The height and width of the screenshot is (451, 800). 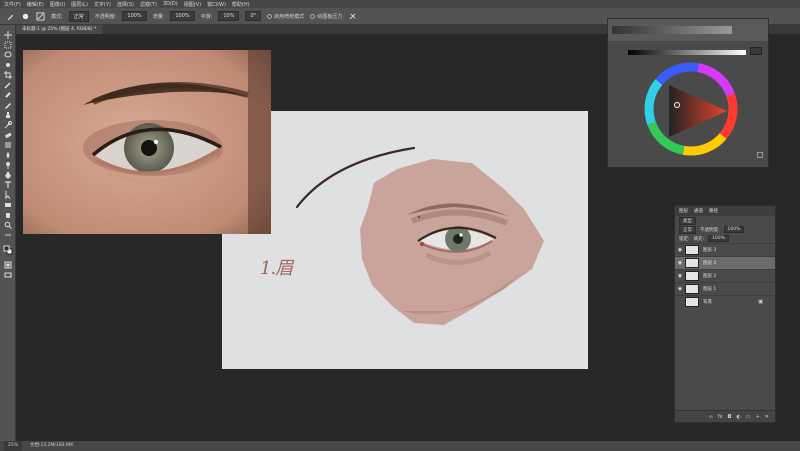 I want to click on pen-tool-icon, so click(x=8, y=175).